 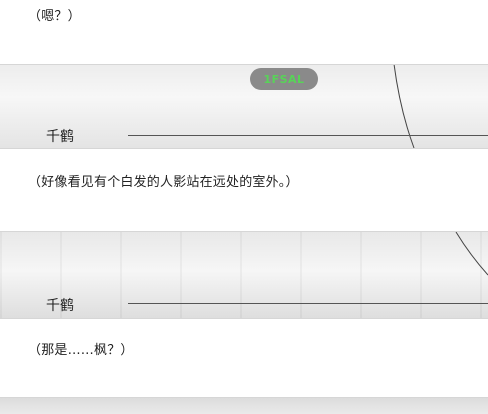 What do you see at coordinates (60, 137) in the screenshot?
I see `speaker-name-1: 千鹤` at bounding box center [60, 137].